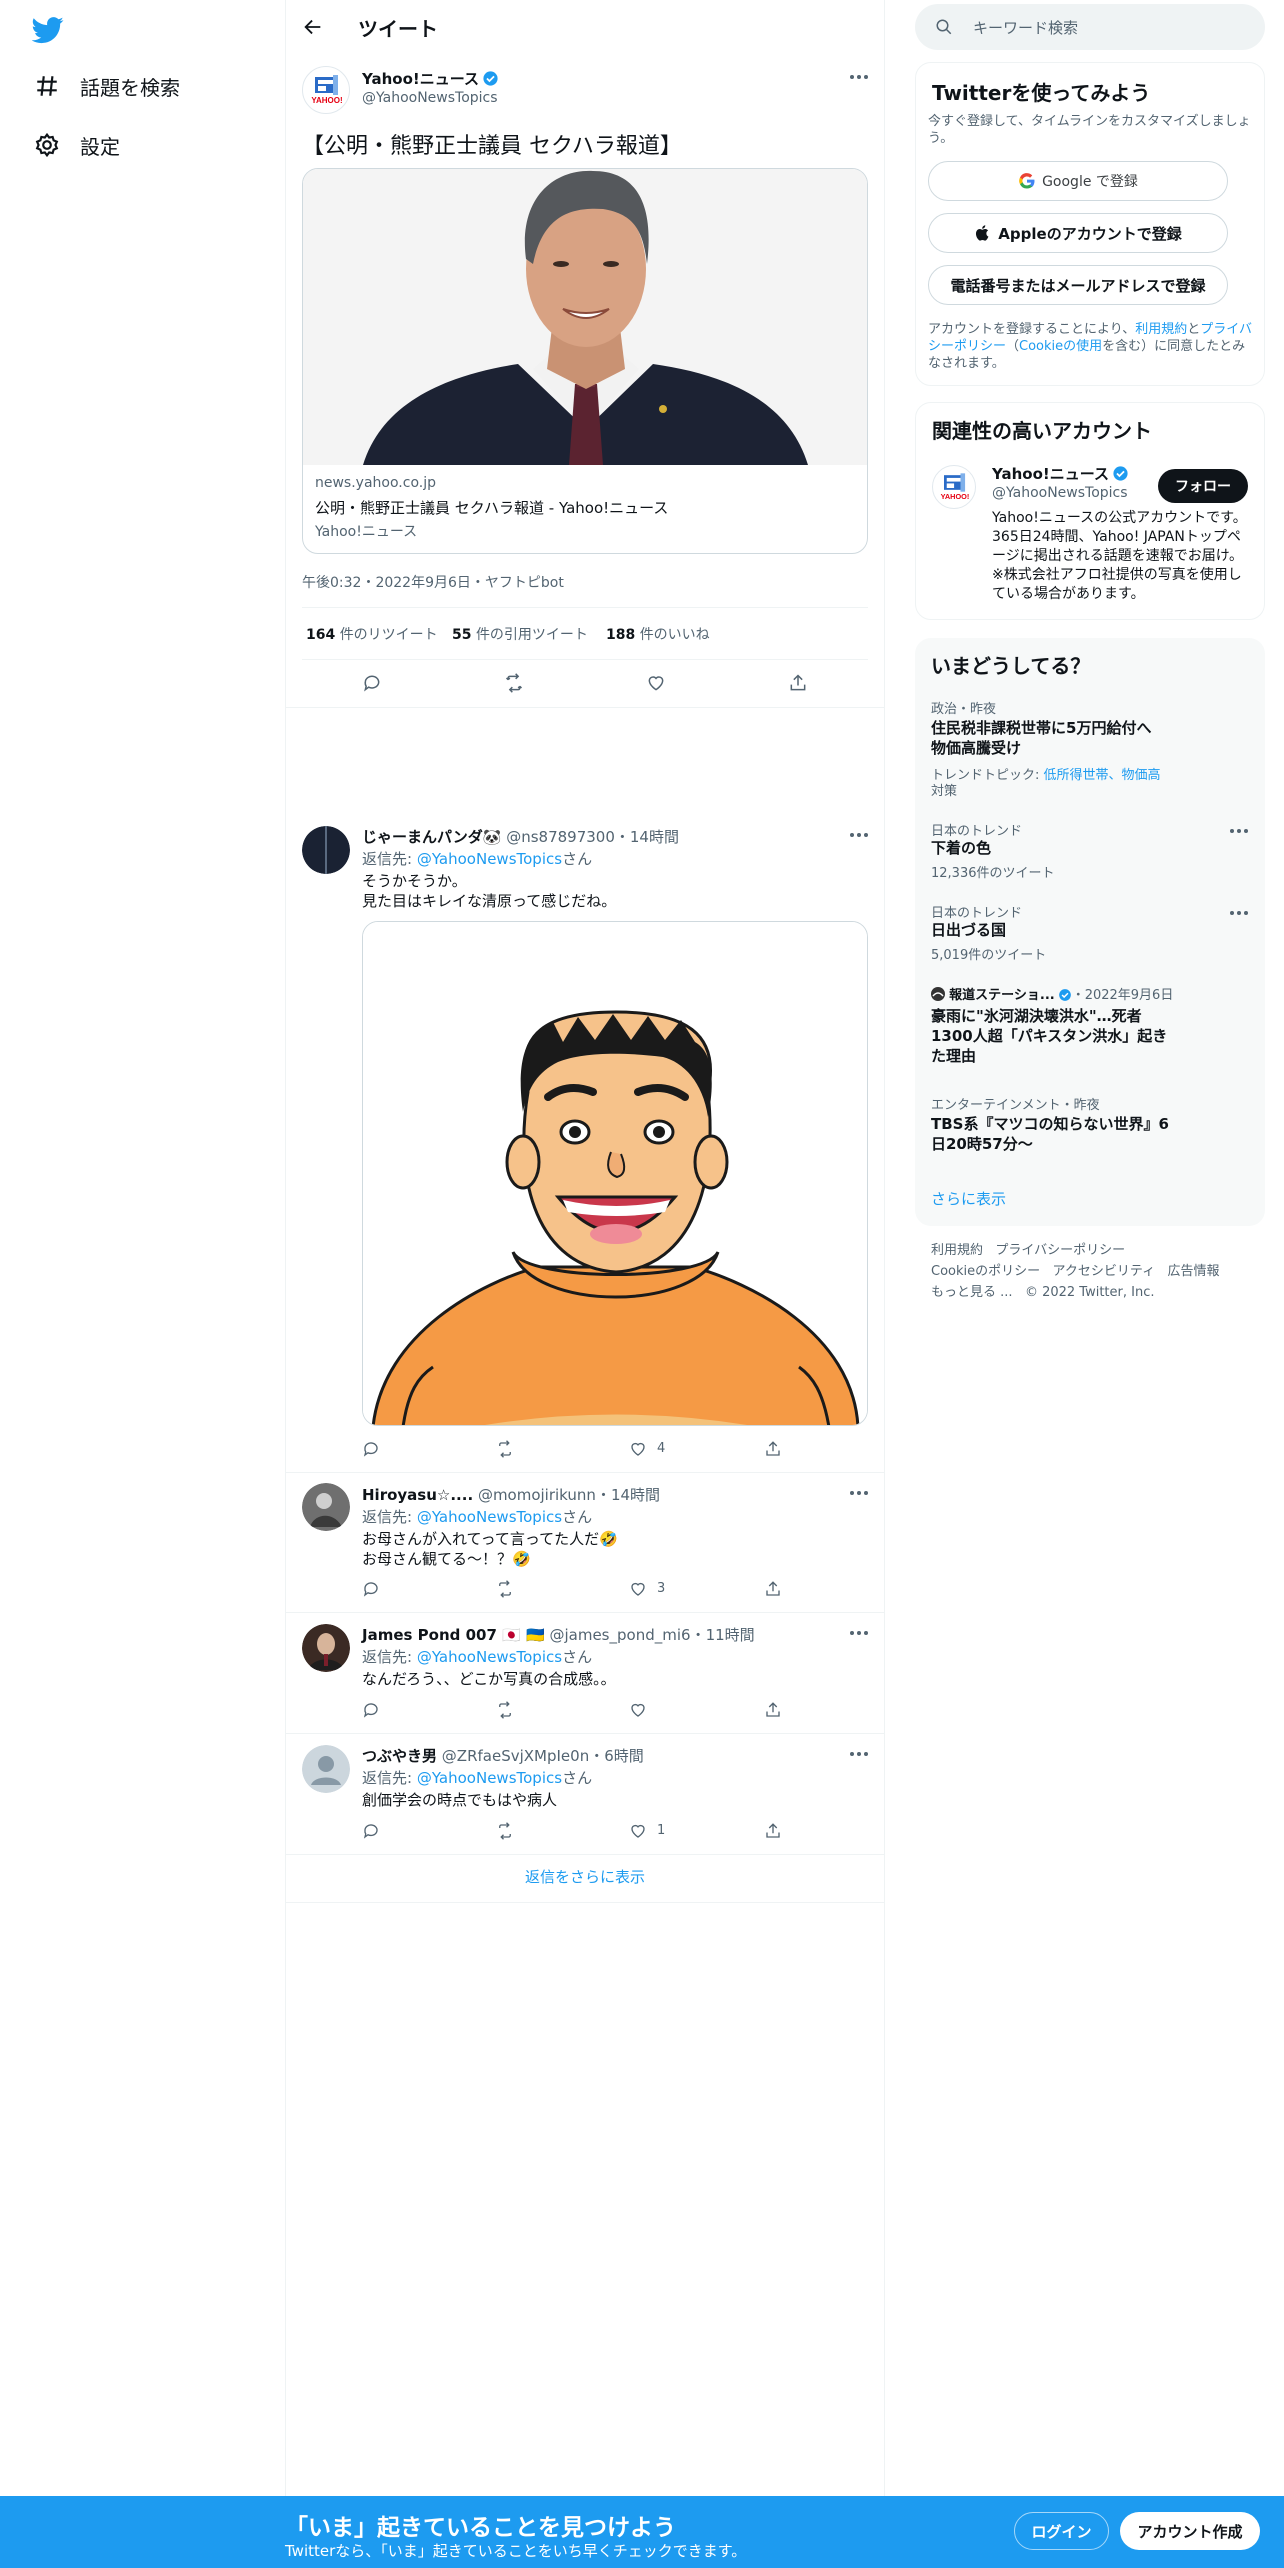  I want to click on author-block: Yahoo!ニュース, so click(430, 78).